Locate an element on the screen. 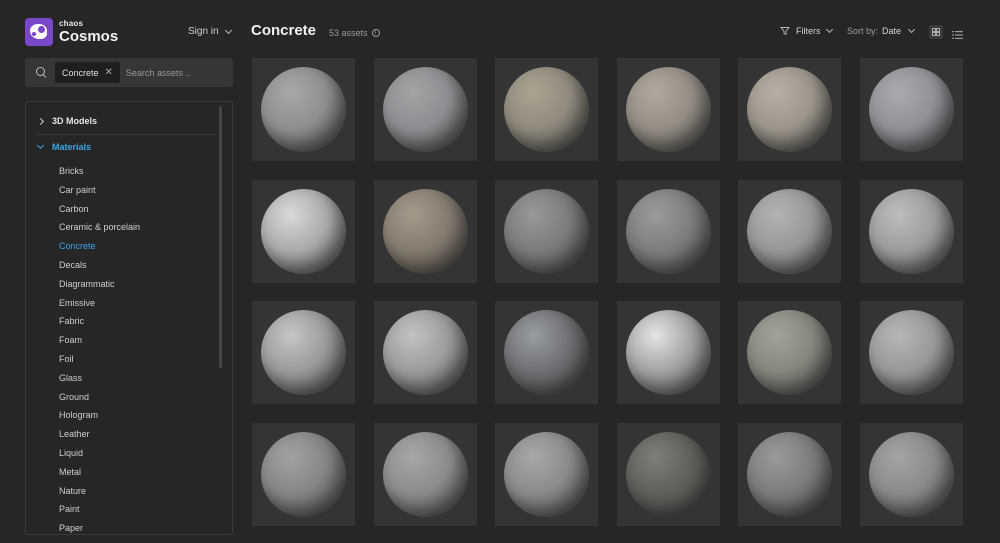 The height and width of the screenshot is (543, 1000). tree-item-3d-models: 3D Models is located at coordinates (67, 121).